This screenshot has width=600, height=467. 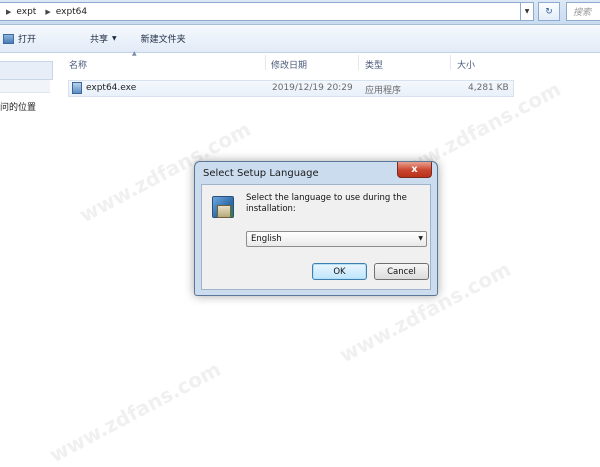 I want to click on refresh-icon: ↻, so click(x=549, y=11).